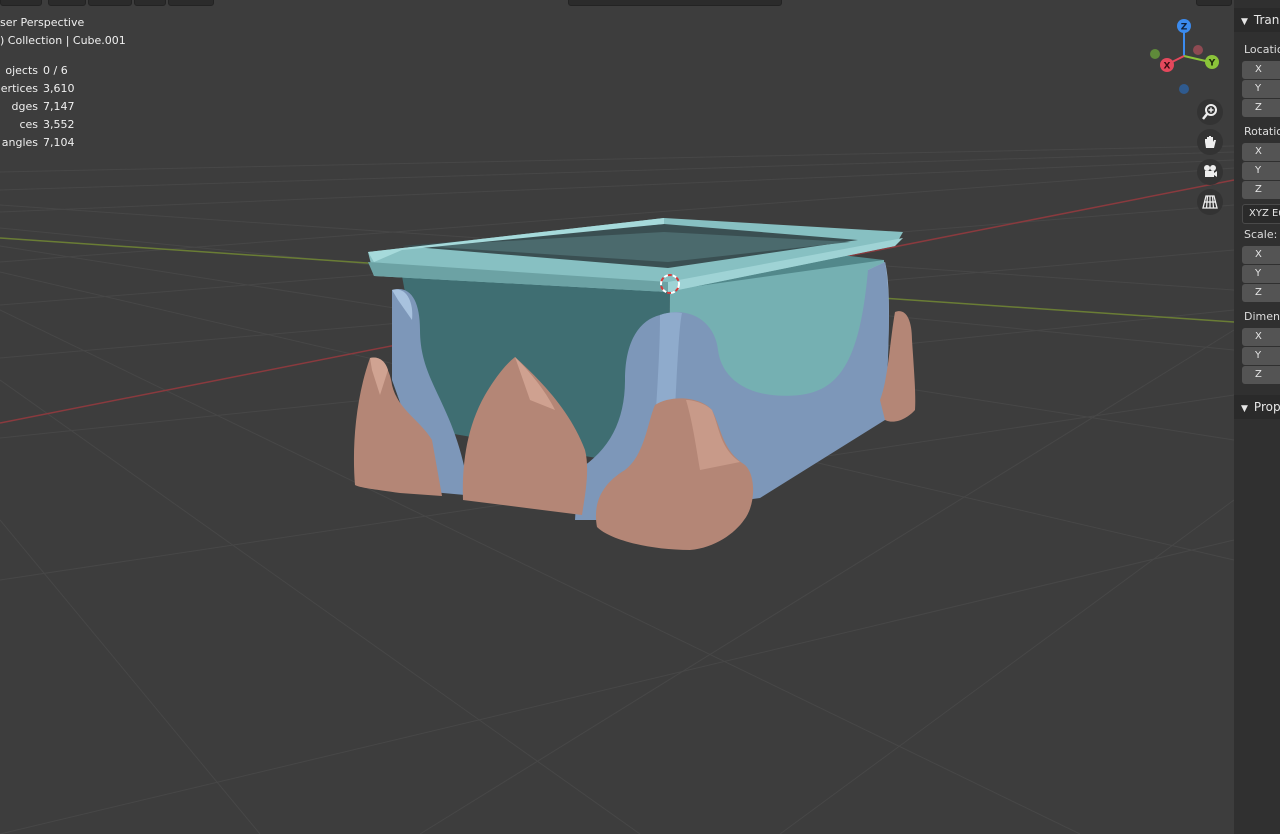 The height and width of the screenshot is (834, 1280). Describe the element at coordinates (1261, 89) in the screenshot. I see `location-y-field: Y` at that location.